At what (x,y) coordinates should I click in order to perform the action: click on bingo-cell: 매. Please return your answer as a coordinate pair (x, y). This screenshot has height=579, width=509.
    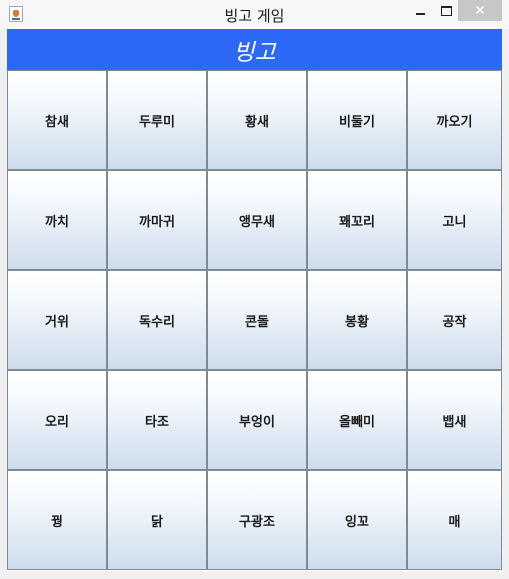
    Looking at the image, I should click on (454, 520).